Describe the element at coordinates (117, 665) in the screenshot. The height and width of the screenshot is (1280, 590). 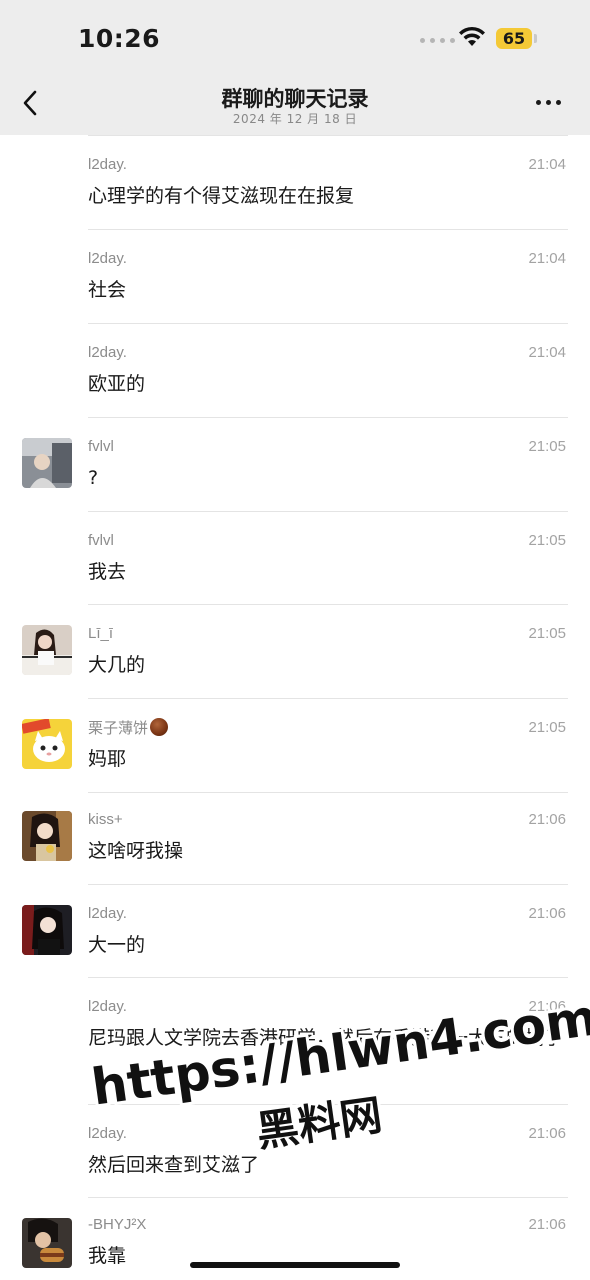
I see `message-text: 大几的` at that location.